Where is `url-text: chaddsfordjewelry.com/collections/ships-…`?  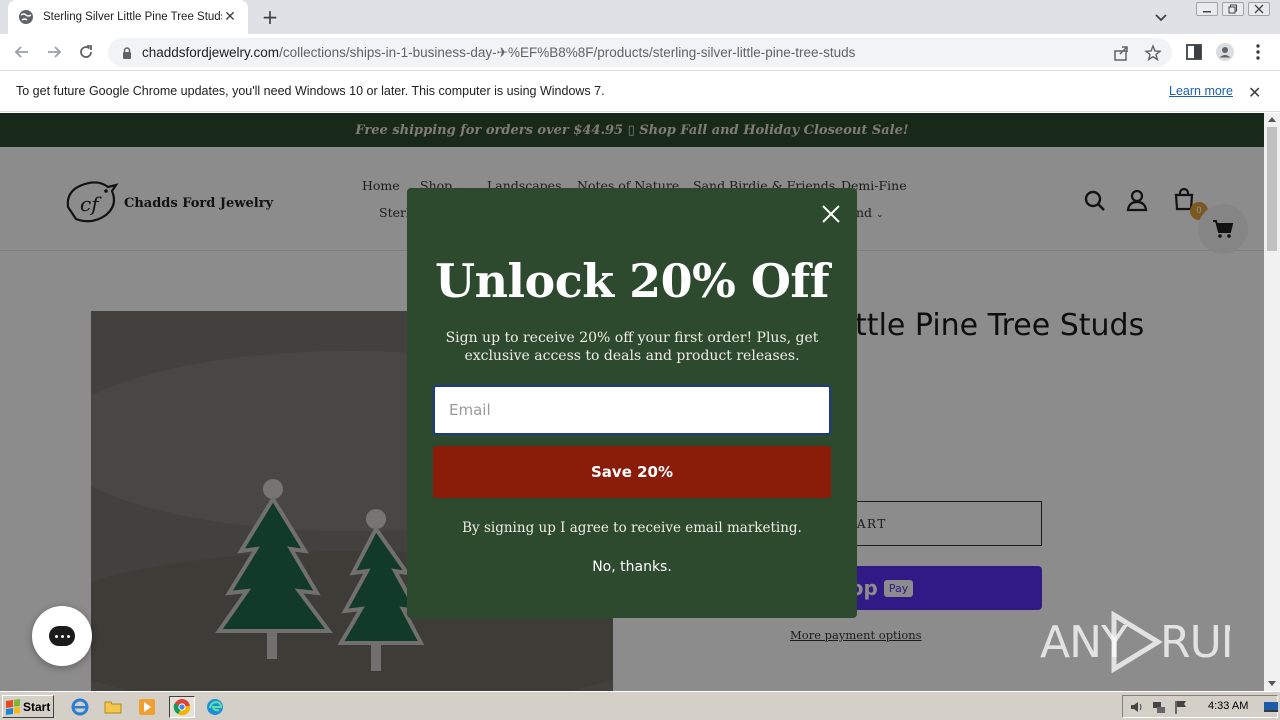
url-text: chaddsfordjewelry.com/collections/ships-… is located at coordinates (498, 53).